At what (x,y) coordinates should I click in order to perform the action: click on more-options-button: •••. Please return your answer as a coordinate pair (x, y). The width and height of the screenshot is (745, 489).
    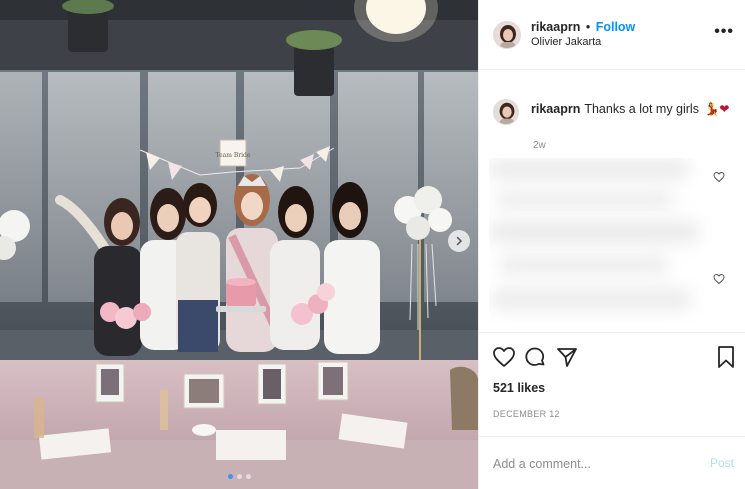
    Looking at the image, I should click on (724, 32).